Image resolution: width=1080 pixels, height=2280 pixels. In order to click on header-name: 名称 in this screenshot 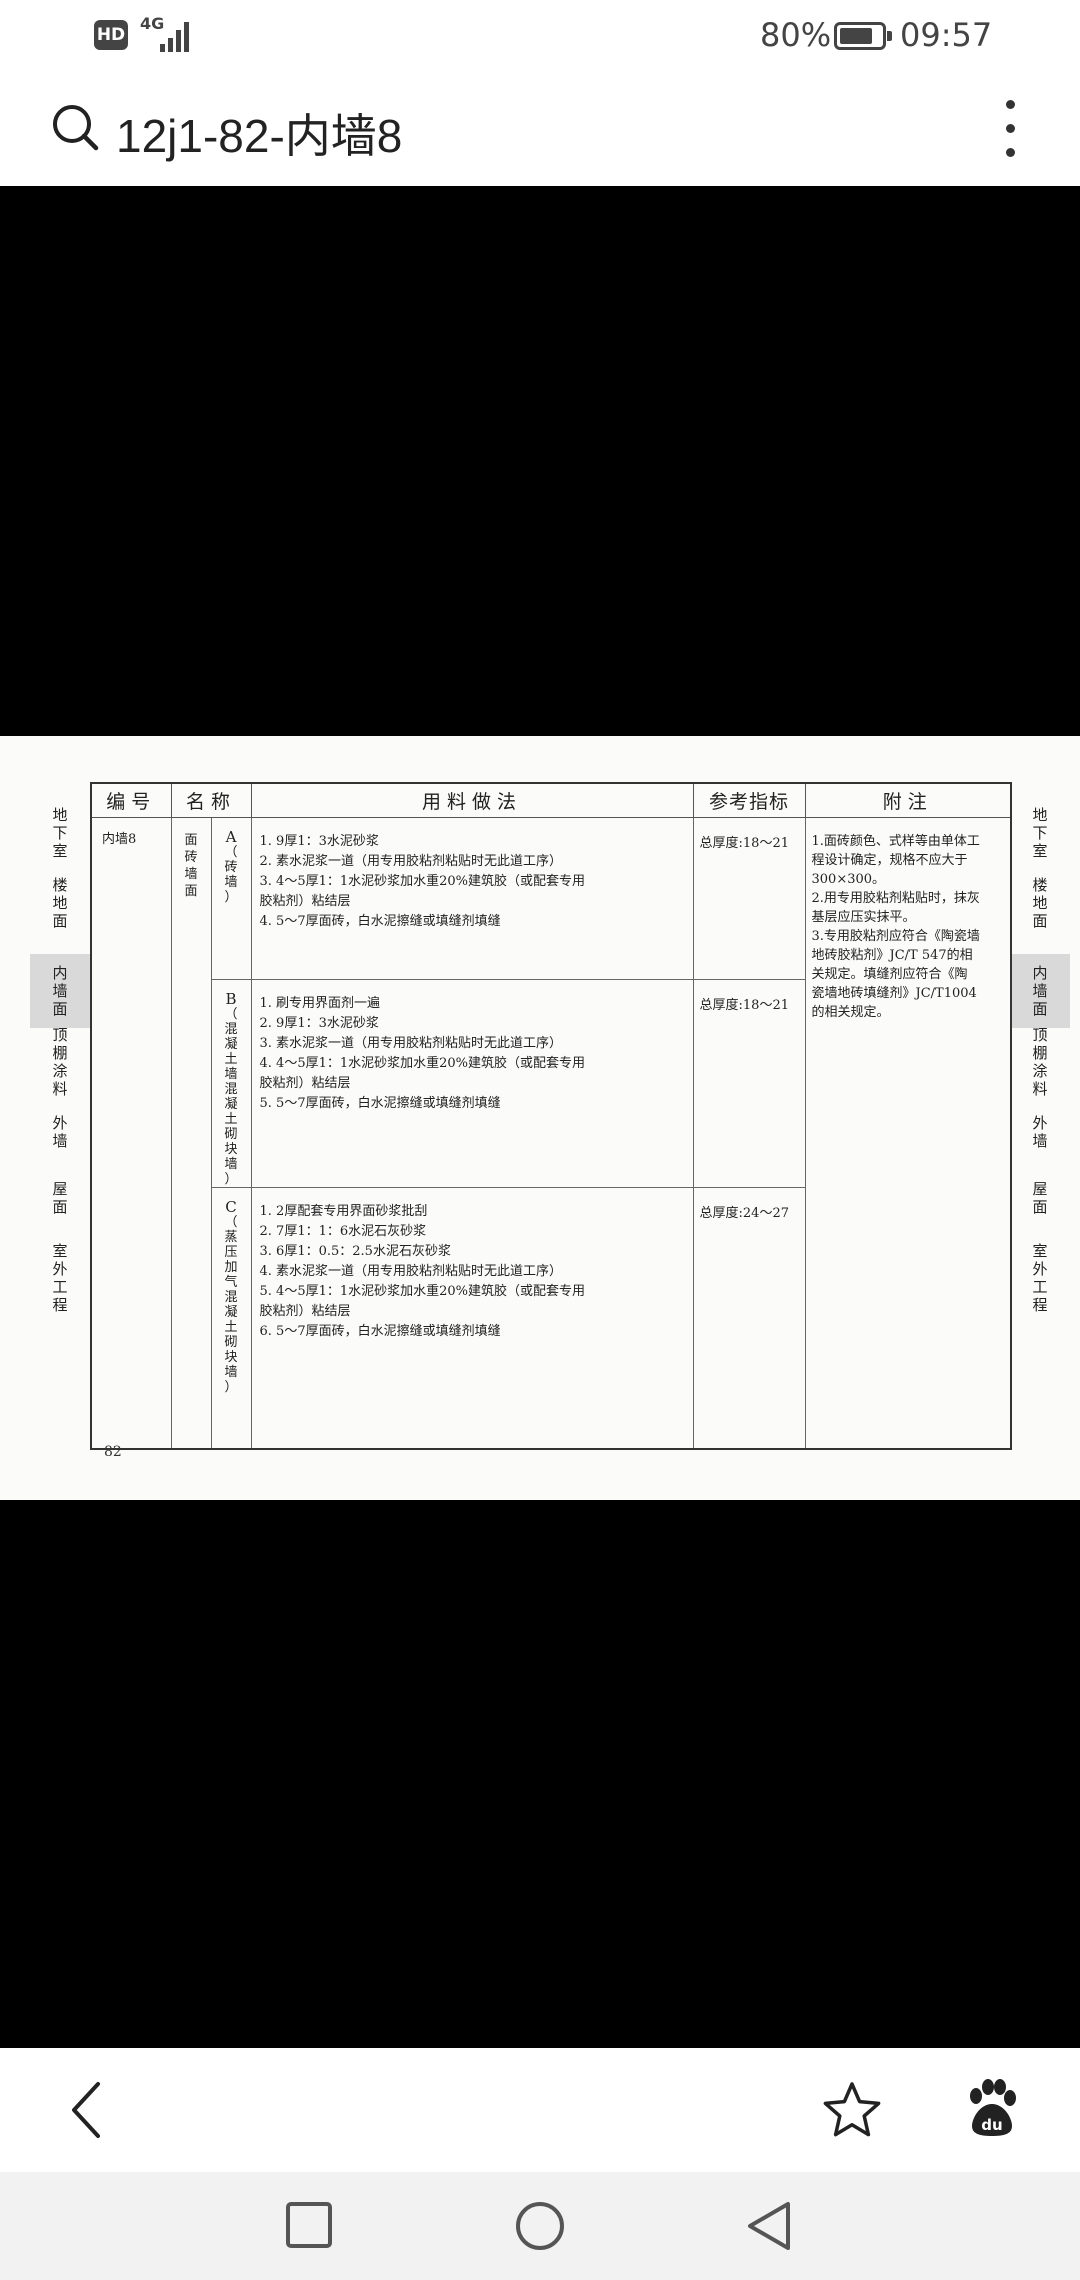, I will do `click(211, 800)`.